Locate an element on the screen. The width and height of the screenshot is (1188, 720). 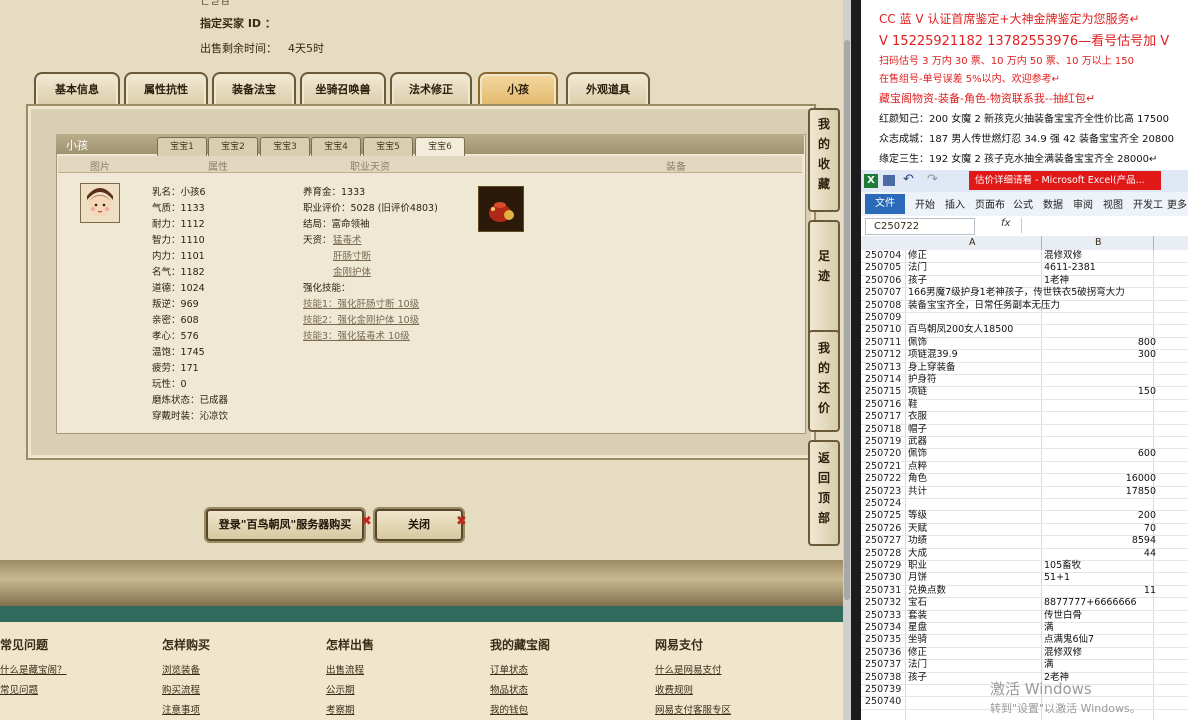
cell-a: 等级 is located at coordinates (917, 516).